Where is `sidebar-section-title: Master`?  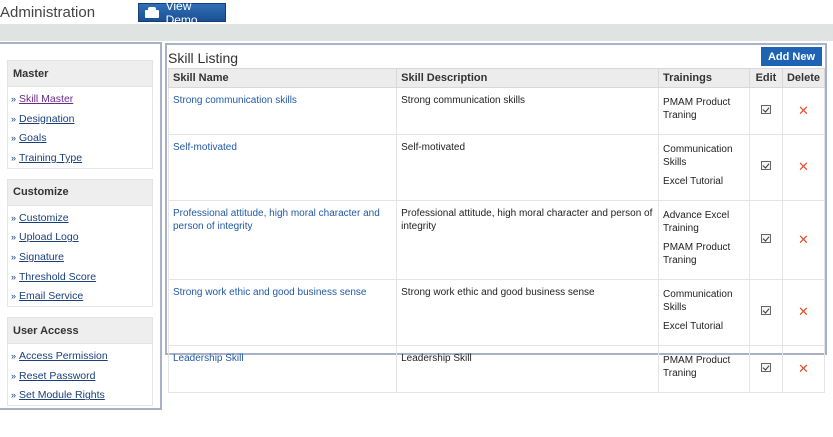 sidebar-section-title: Master is located at coordinates (80, 73).